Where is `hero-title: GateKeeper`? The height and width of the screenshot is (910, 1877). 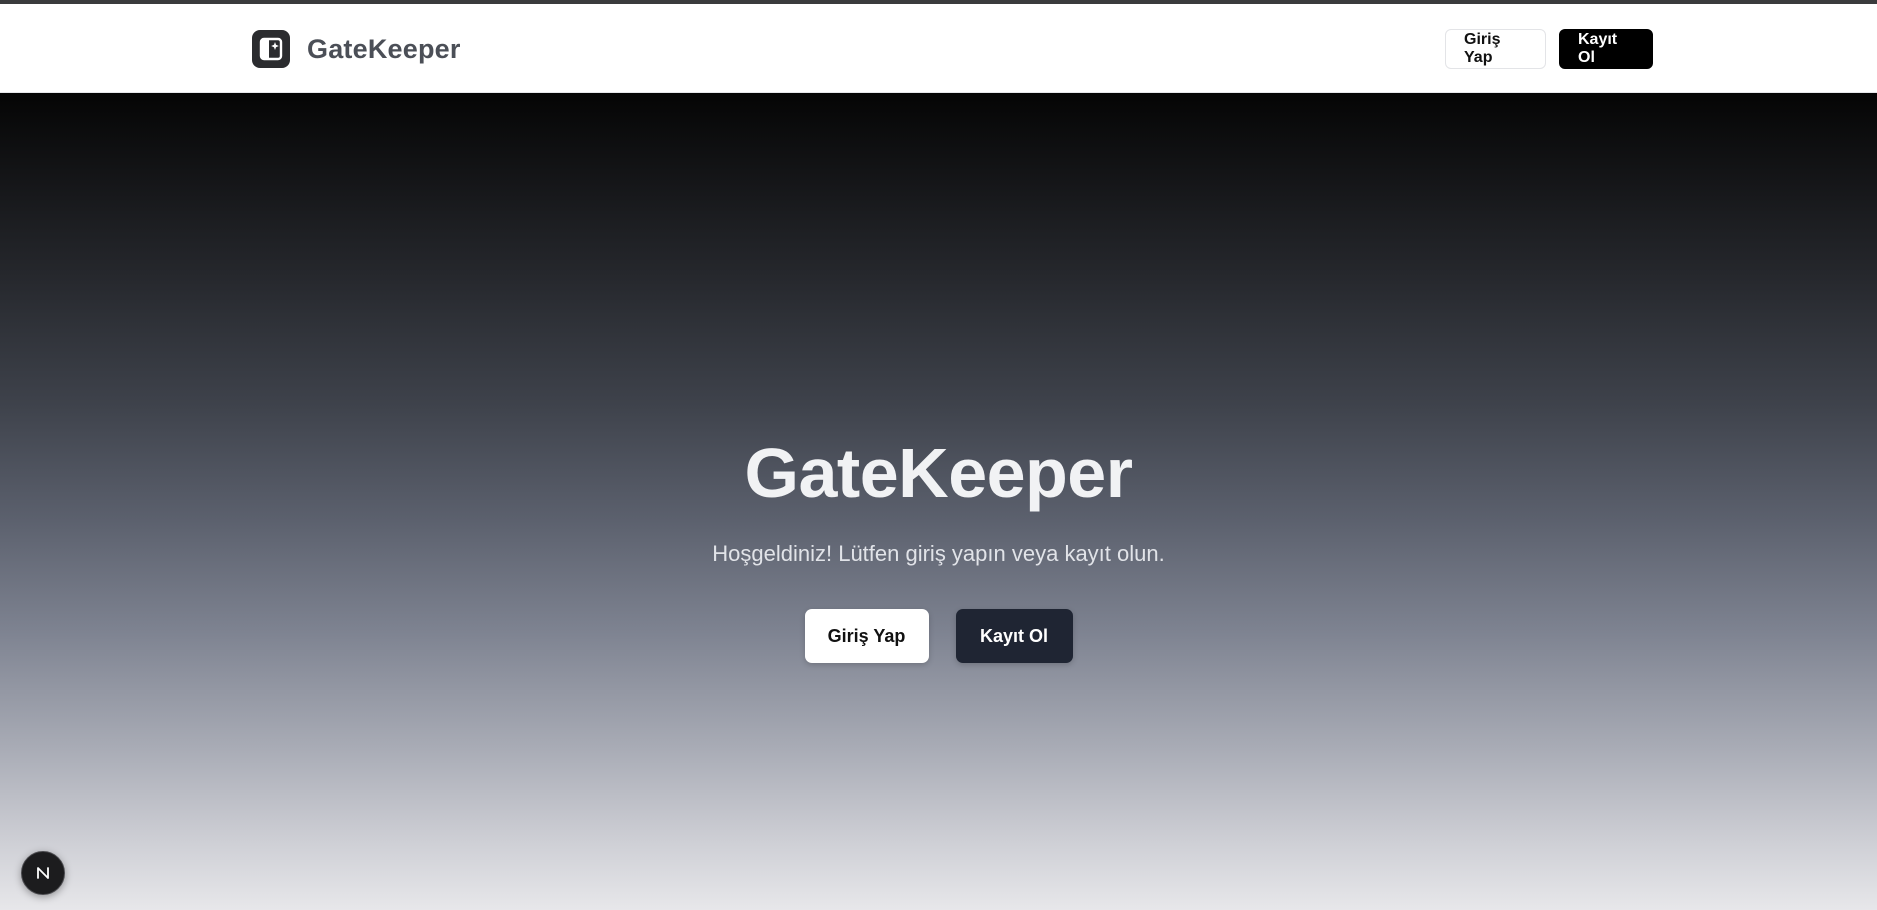 hero-title: GateKeeper is located at coordinates (938, 473).